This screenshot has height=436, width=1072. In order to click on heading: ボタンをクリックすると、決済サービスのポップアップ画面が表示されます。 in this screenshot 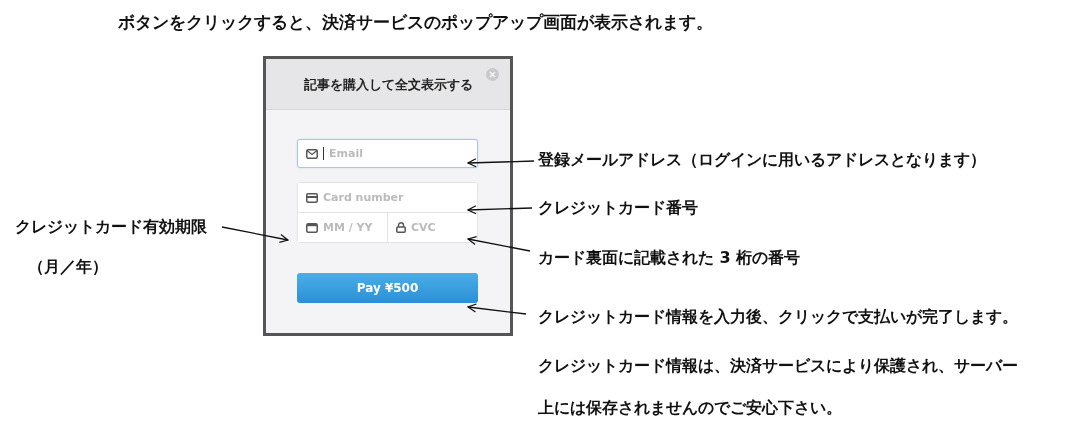, I will do `click(415, 23)`.